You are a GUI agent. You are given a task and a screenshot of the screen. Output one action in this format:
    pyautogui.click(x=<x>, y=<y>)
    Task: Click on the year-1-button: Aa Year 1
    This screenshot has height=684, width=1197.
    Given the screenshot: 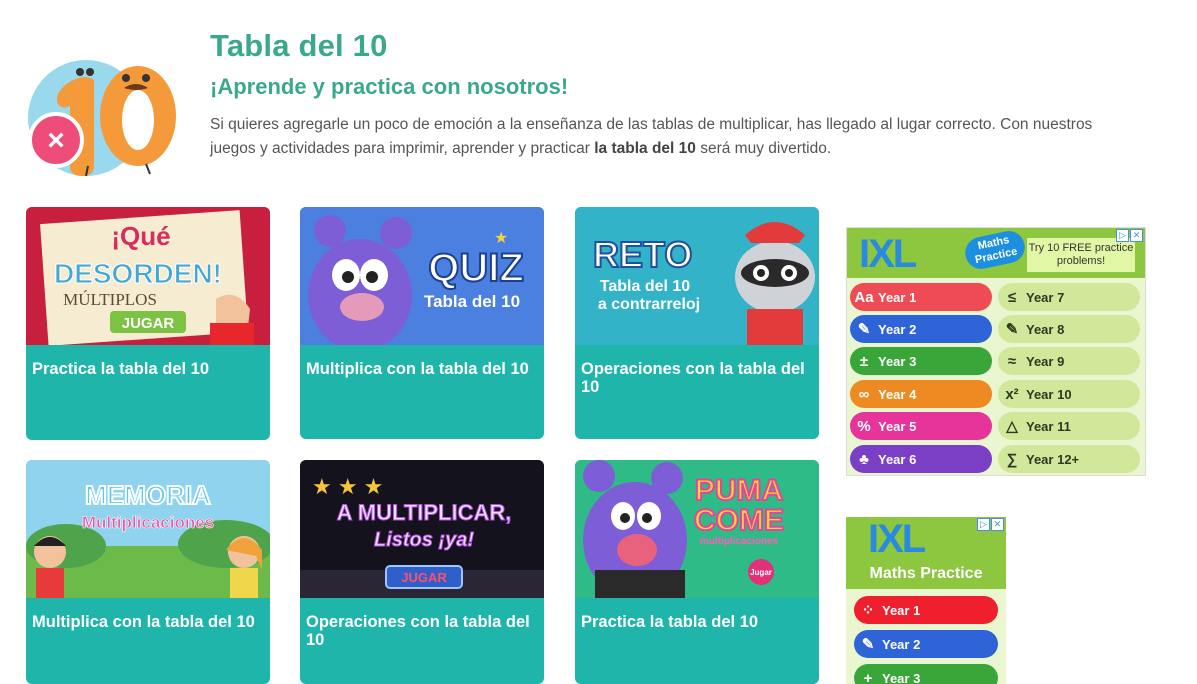 What is the action you would take?
    pyautogui.click(x=921, y=297)
    